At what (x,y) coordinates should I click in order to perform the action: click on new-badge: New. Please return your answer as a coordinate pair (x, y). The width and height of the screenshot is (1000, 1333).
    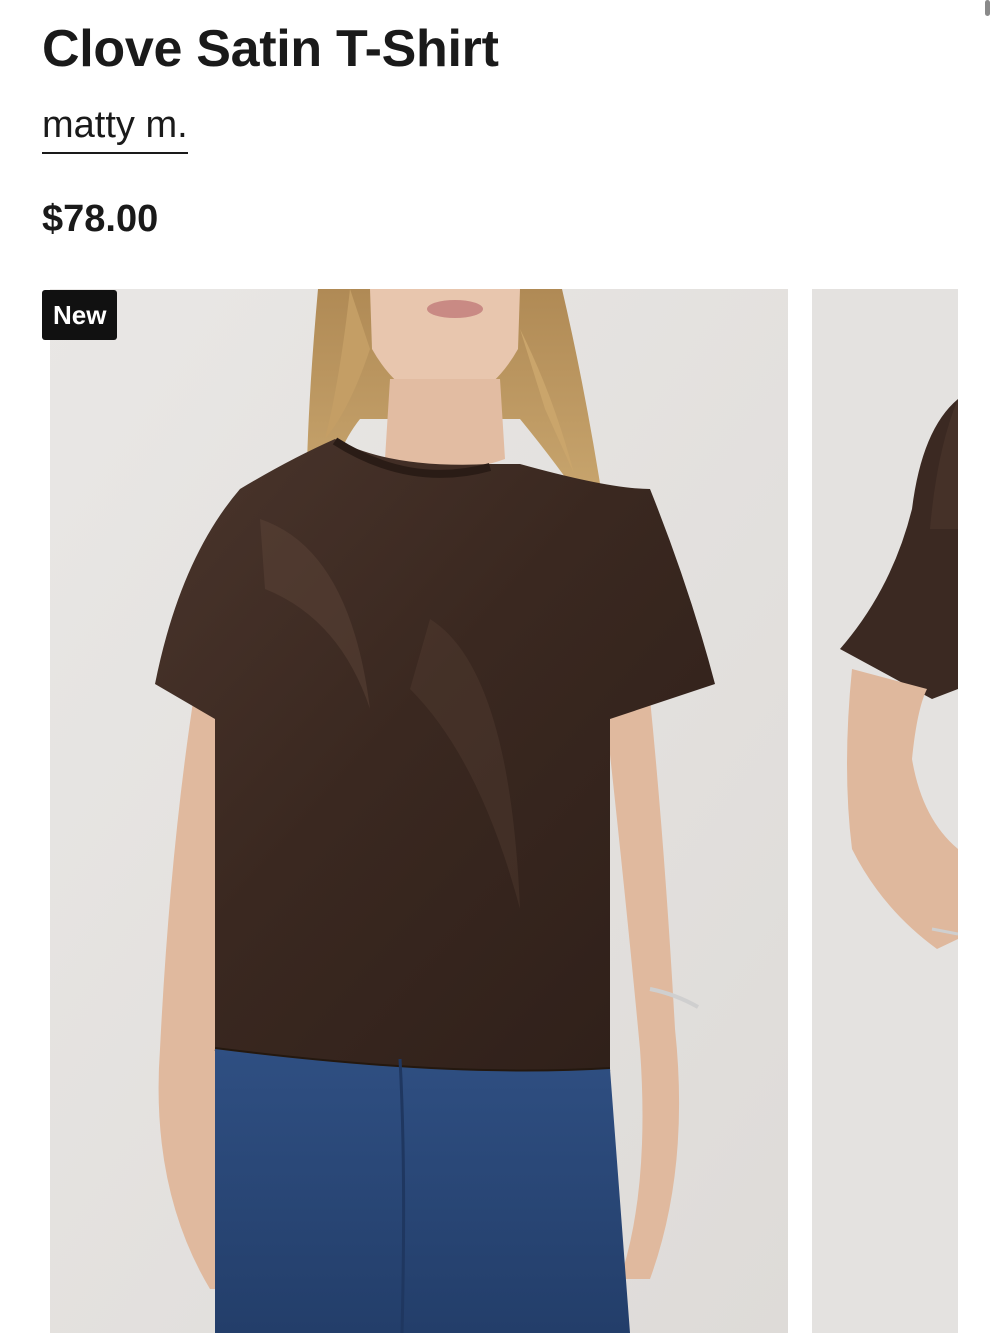
    Looking at the image, I should click on (80, 315).